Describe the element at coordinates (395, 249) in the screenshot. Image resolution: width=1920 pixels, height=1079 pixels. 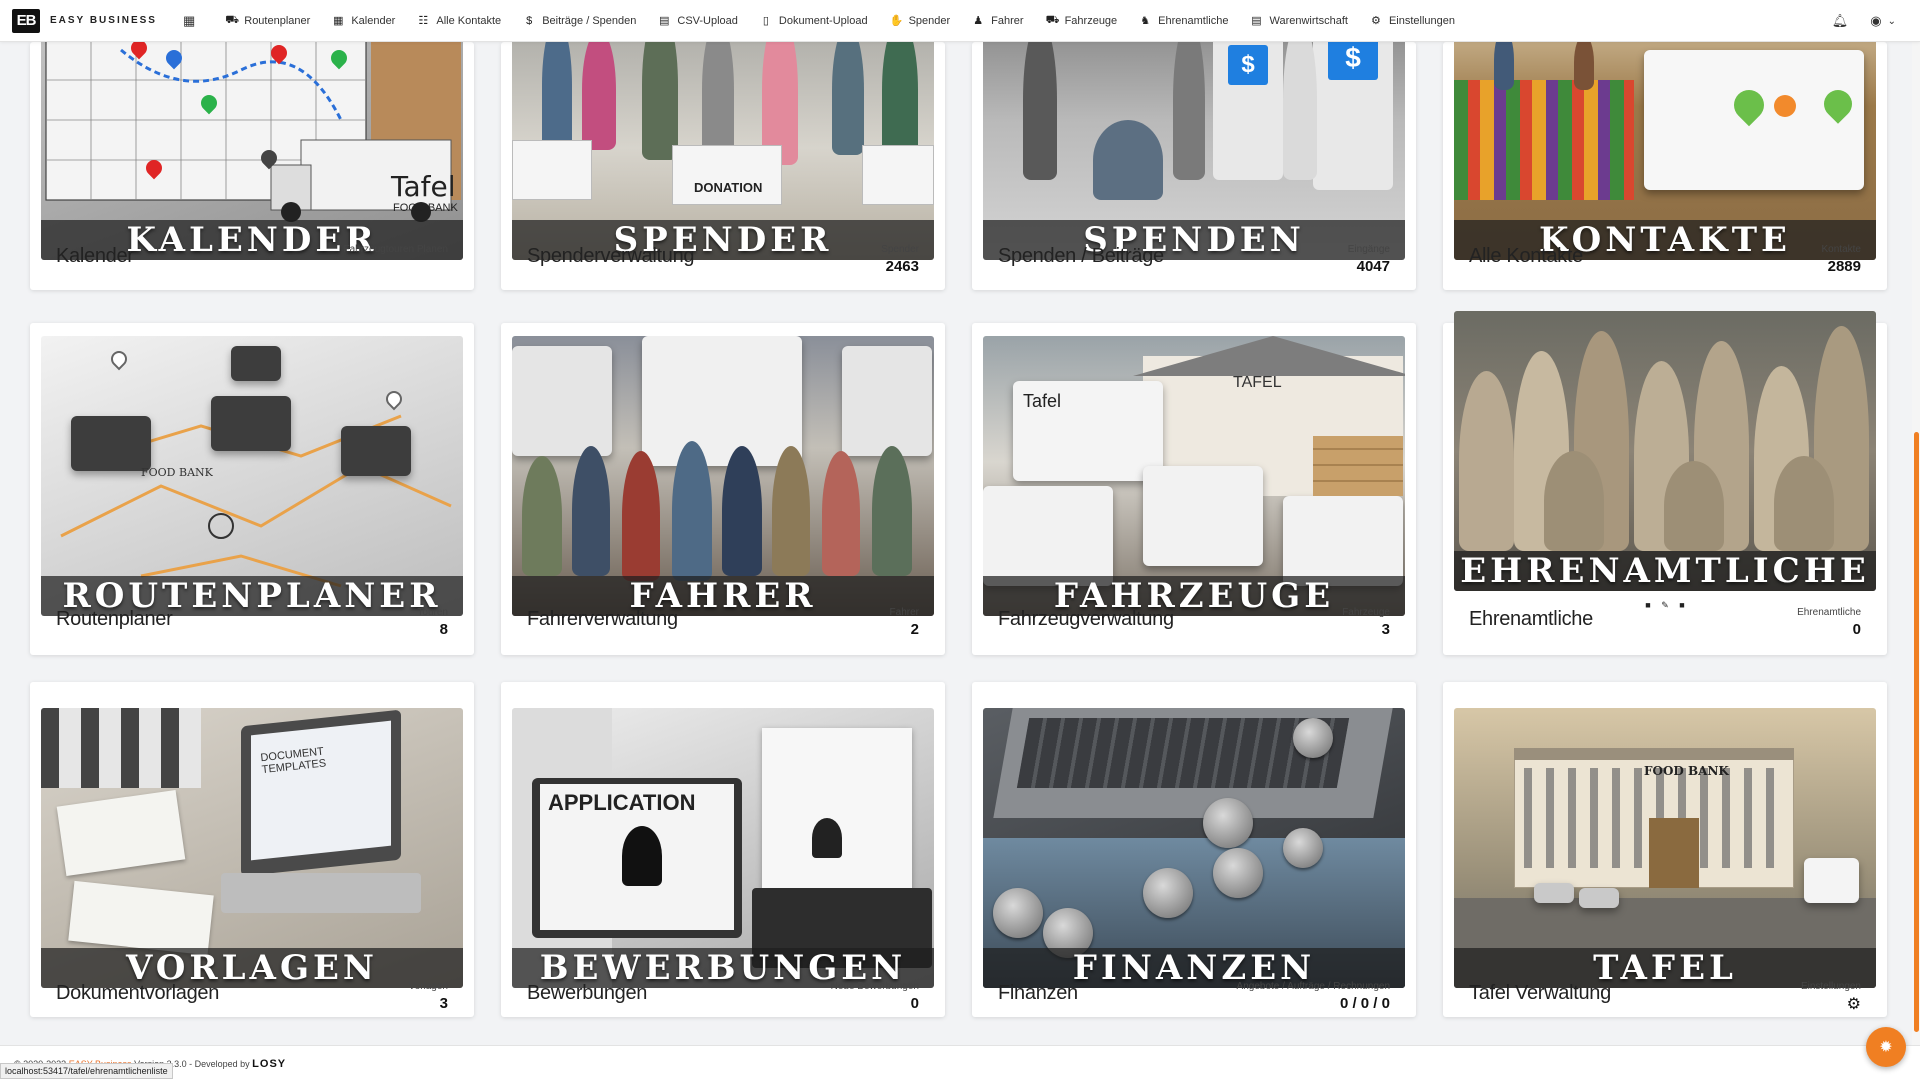
I see `card-meta-label: Fahrzeugtouren Planen` at that location.